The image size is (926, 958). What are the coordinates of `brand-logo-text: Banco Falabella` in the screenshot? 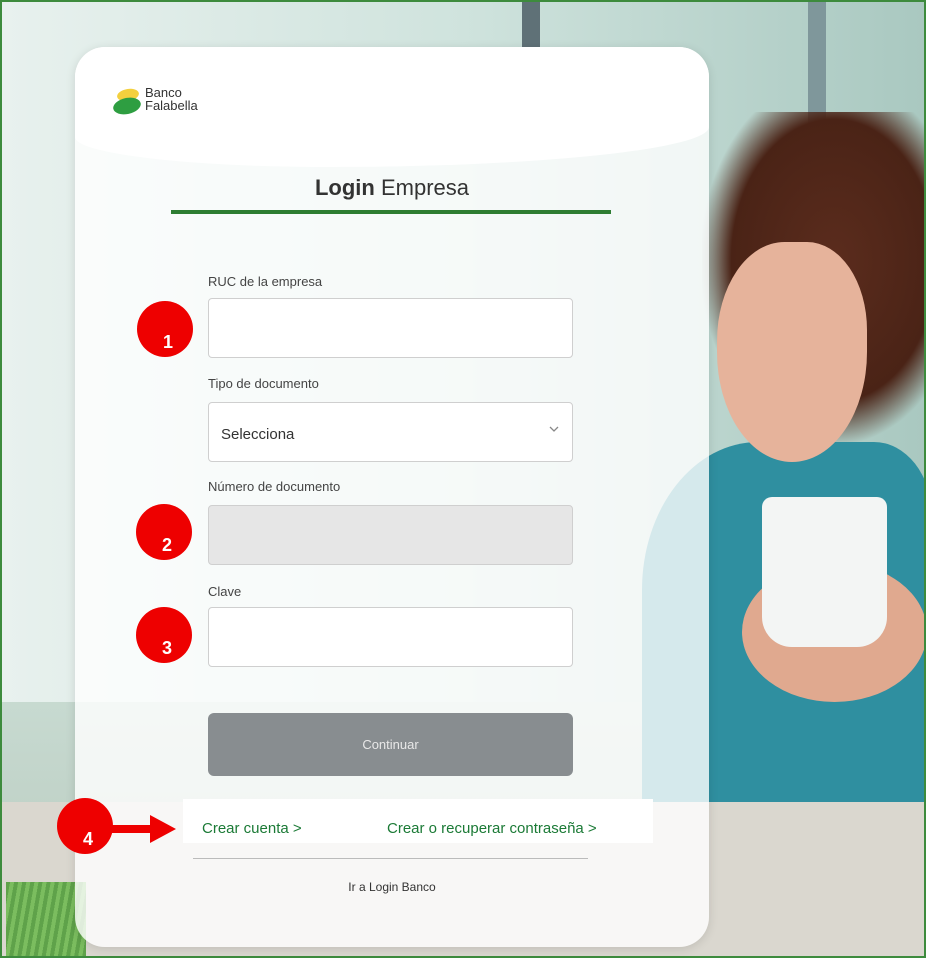 It's located at (171, 99).